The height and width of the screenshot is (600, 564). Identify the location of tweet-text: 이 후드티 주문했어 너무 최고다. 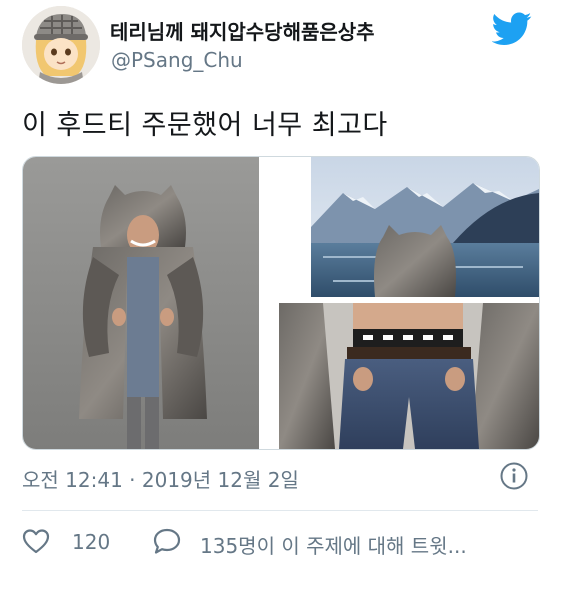
(205, 125).